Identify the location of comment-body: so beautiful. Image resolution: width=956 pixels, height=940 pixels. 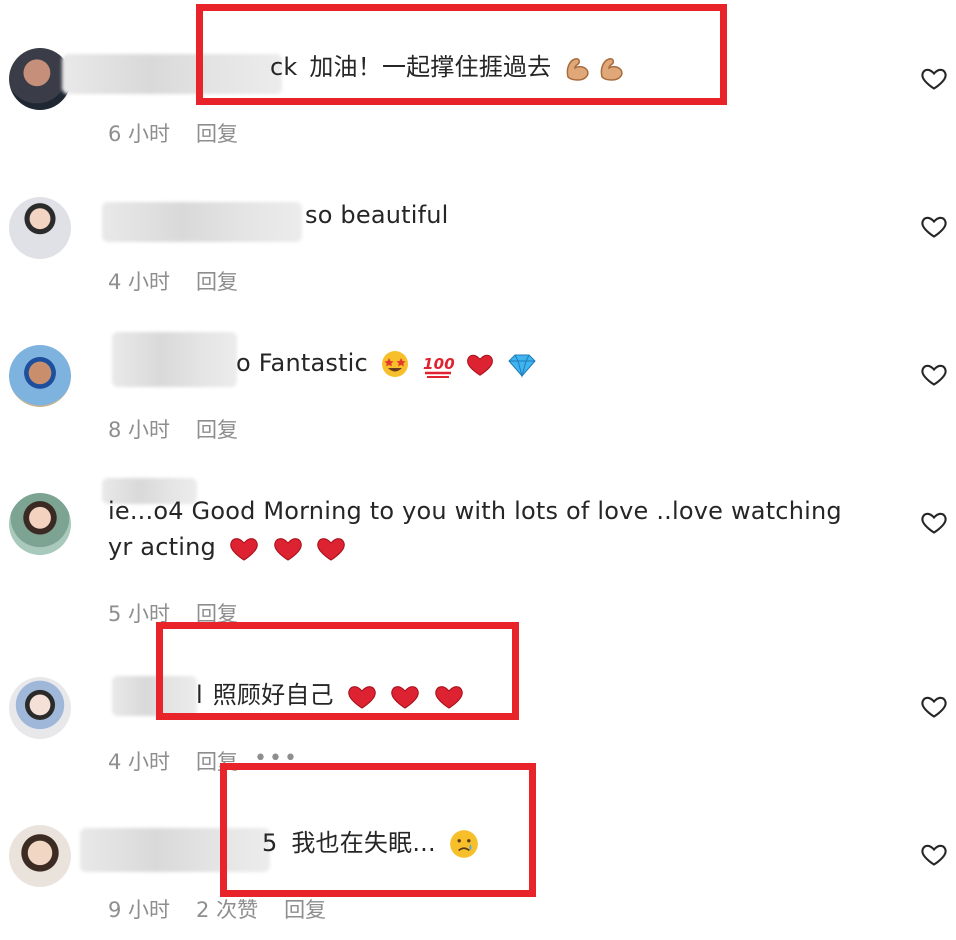
(377, 215).